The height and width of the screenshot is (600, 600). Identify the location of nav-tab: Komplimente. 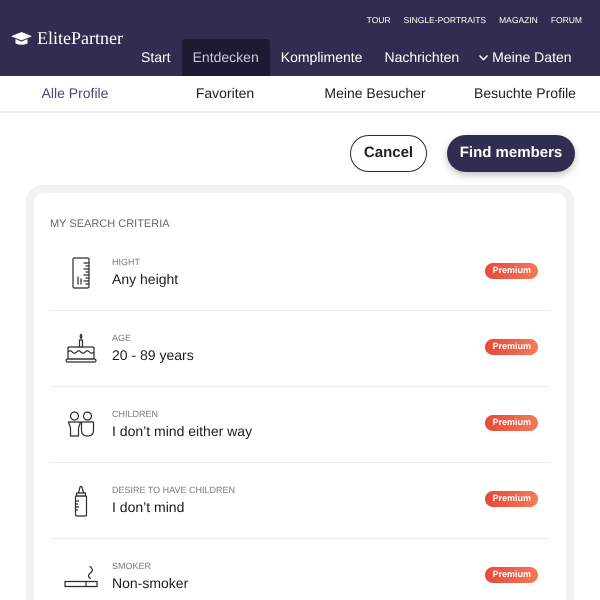
(322, 57).